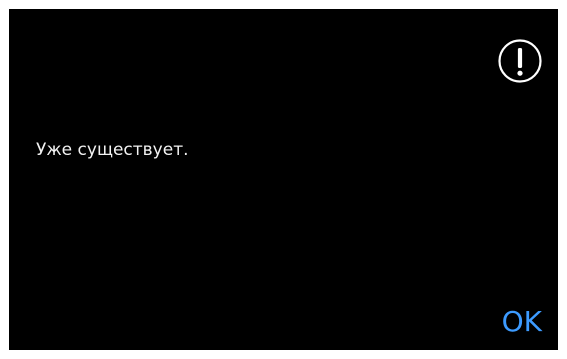 The image size is (567, 359). Describe the element at coordinates (522, 322) in the screenshot. I see `ok-button: OK` at that location.